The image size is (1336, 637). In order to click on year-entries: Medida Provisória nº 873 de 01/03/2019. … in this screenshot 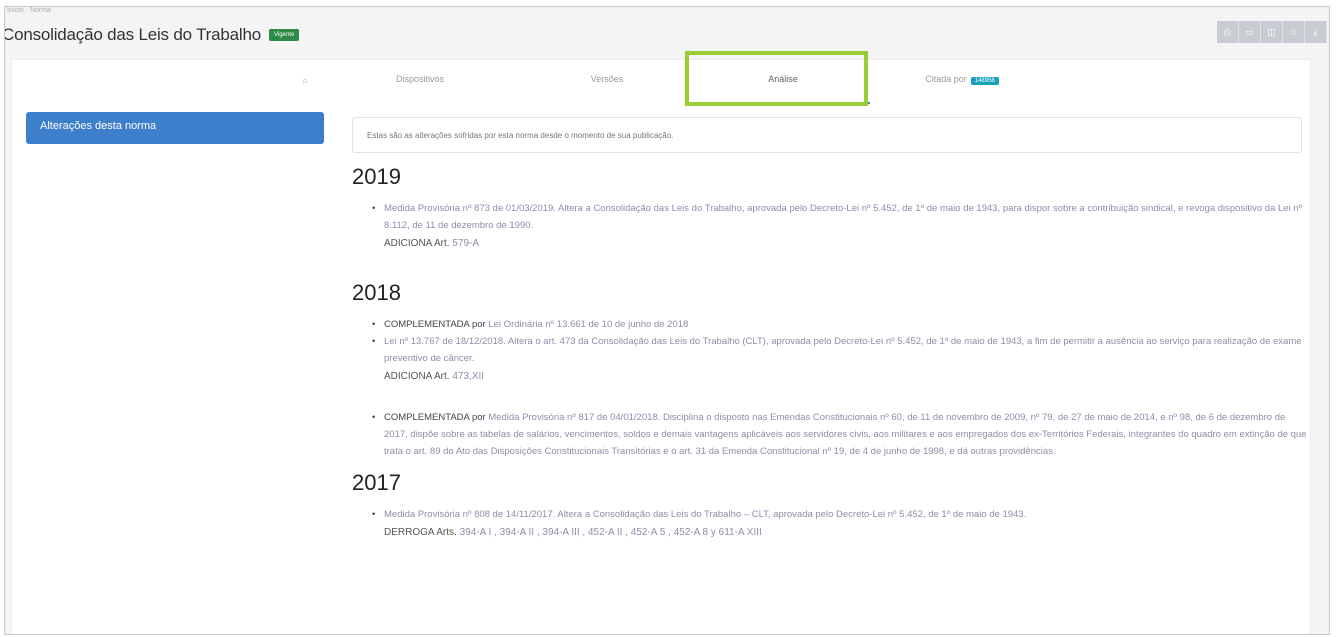, I will do `click(830, 217)`.